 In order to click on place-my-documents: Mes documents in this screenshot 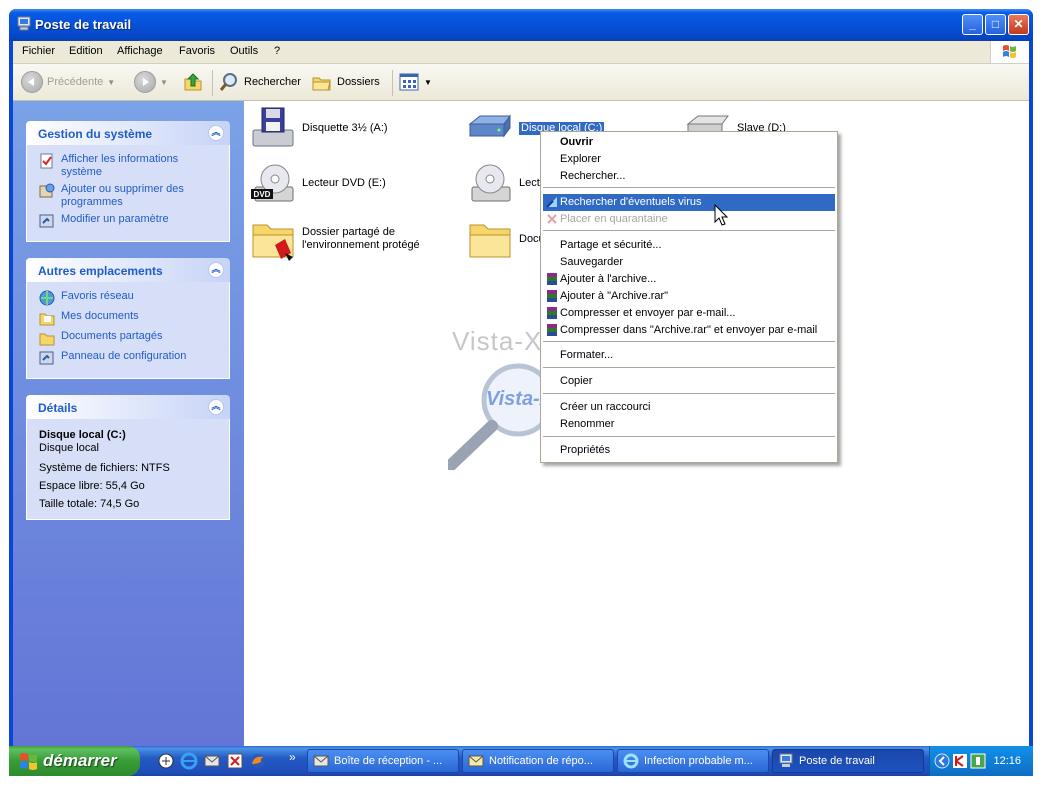, I will do `click(129, 318)`.